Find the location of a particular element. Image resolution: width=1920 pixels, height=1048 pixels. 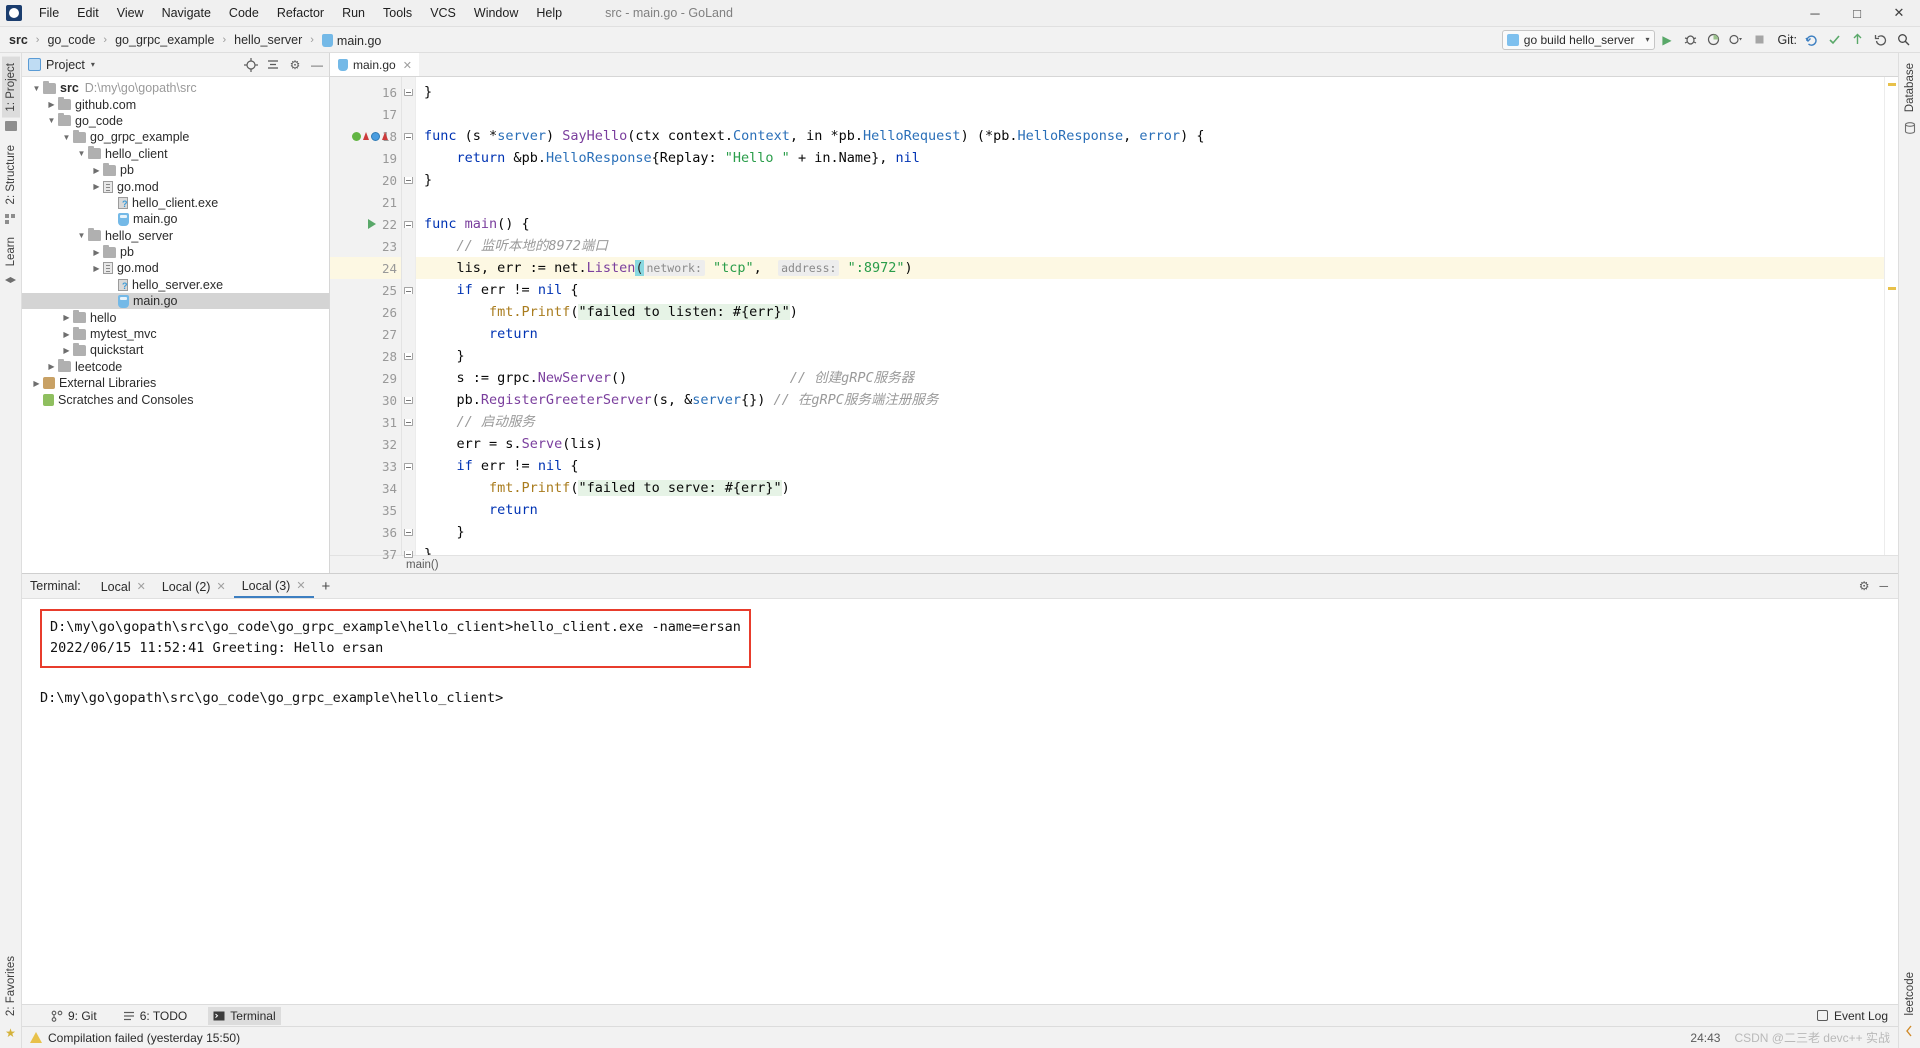

close-button: ✕ is located at coordinates (1899, 13).